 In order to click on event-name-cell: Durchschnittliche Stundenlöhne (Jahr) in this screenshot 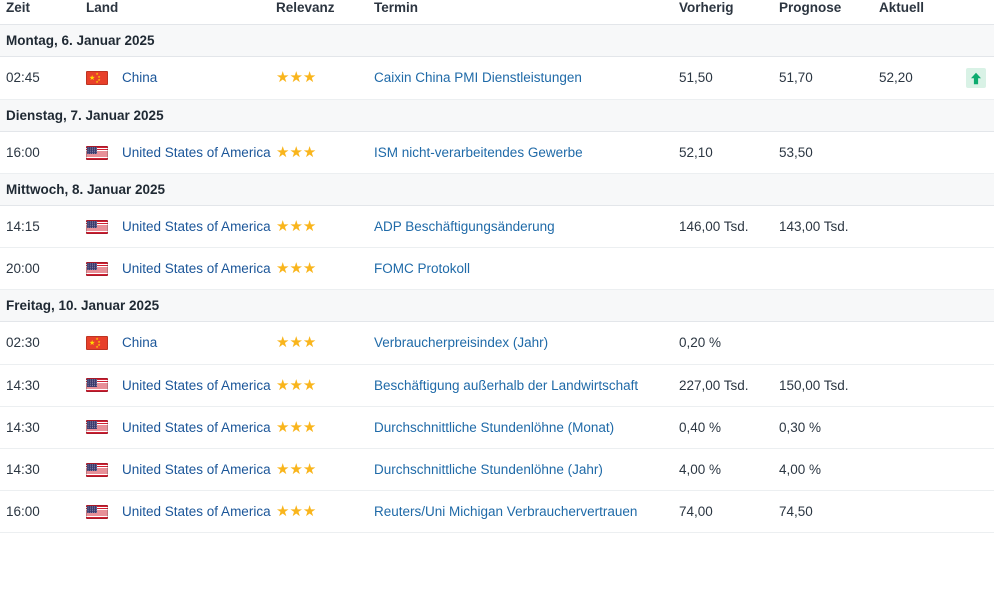, I will do `click(526, 470)`.